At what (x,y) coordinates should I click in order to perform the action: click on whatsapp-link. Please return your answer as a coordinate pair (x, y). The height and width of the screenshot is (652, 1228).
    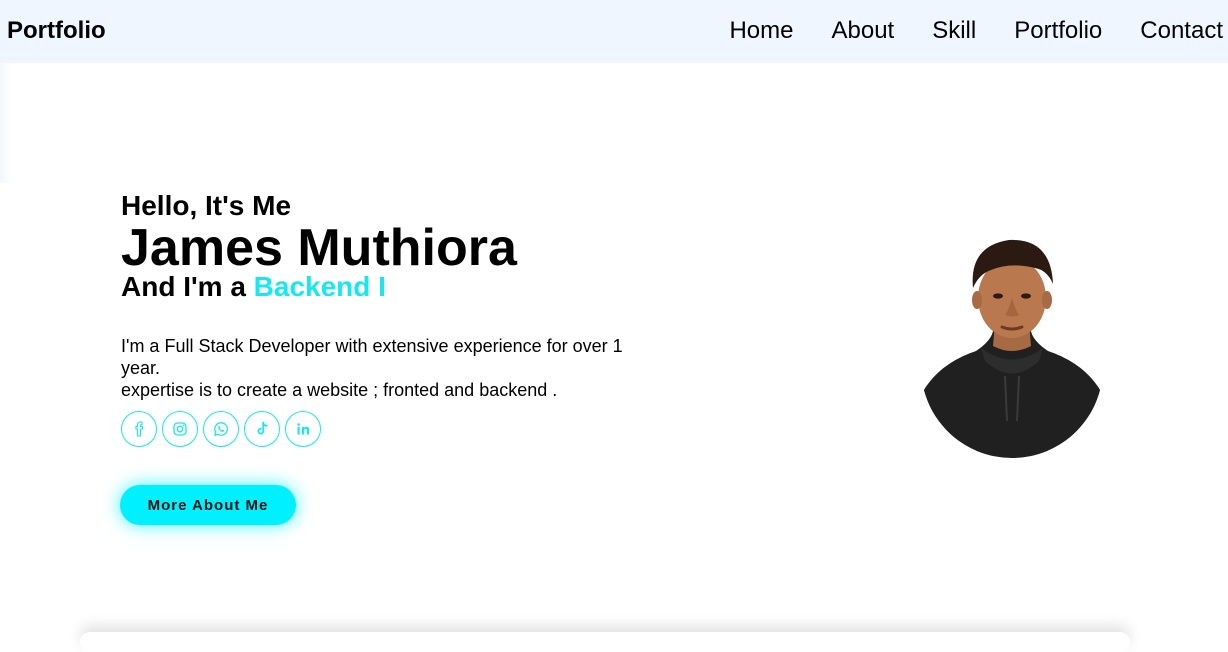
    Looking at the image, I should click on (221, 429).